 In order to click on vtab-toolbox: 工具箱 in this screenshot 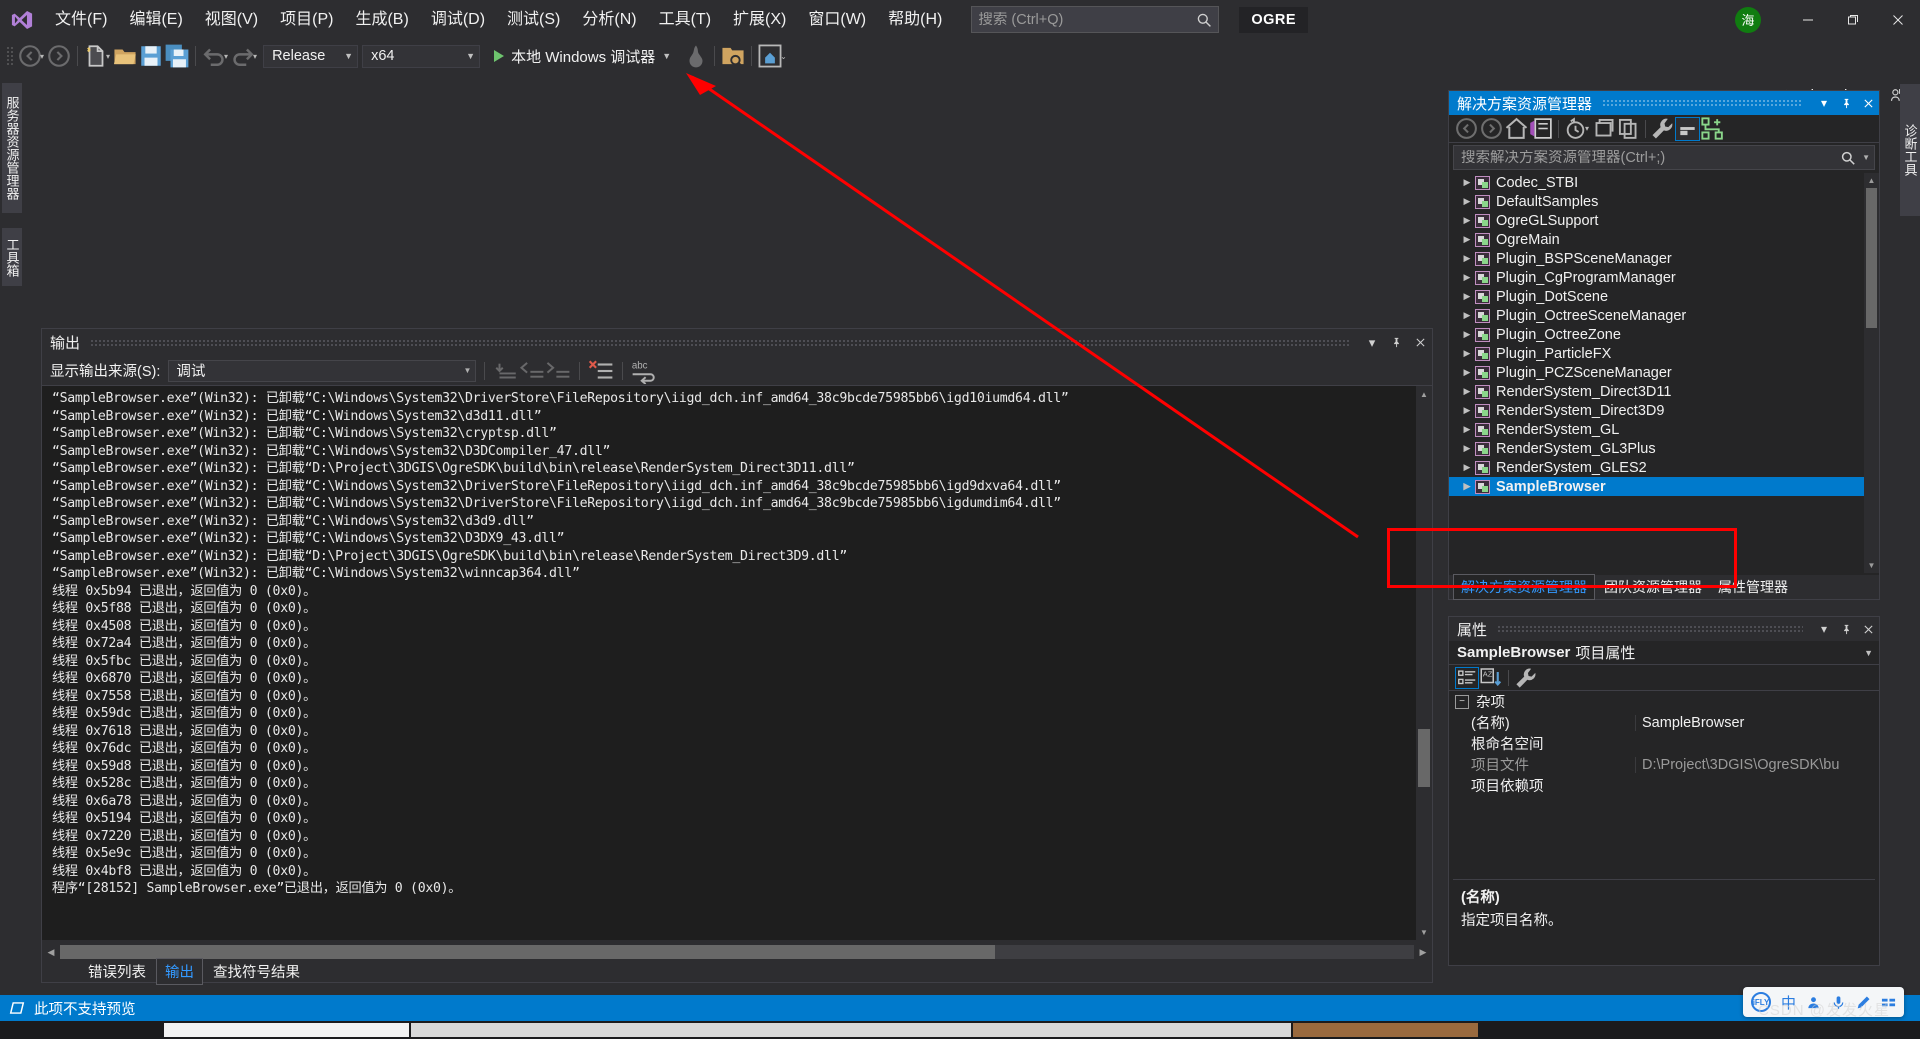, I will do `click(12, 257)`.